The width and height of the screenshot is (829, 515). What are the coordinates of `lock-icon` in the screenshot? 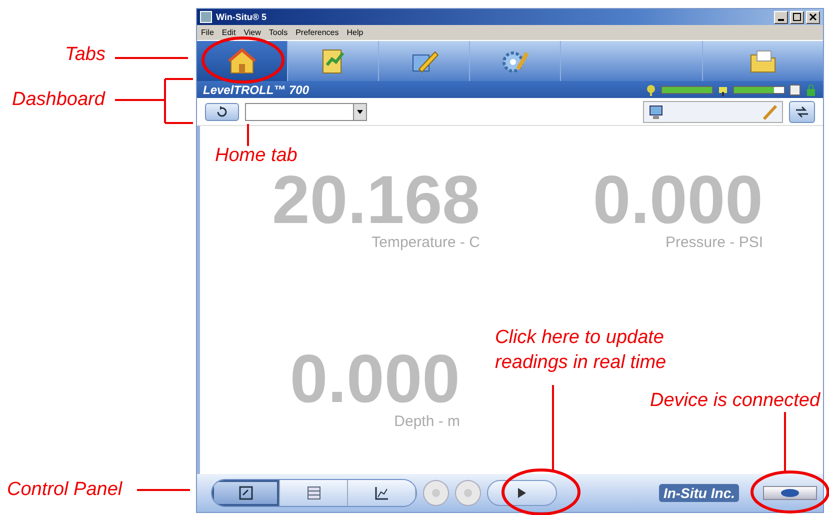 It's located at (811, 90).